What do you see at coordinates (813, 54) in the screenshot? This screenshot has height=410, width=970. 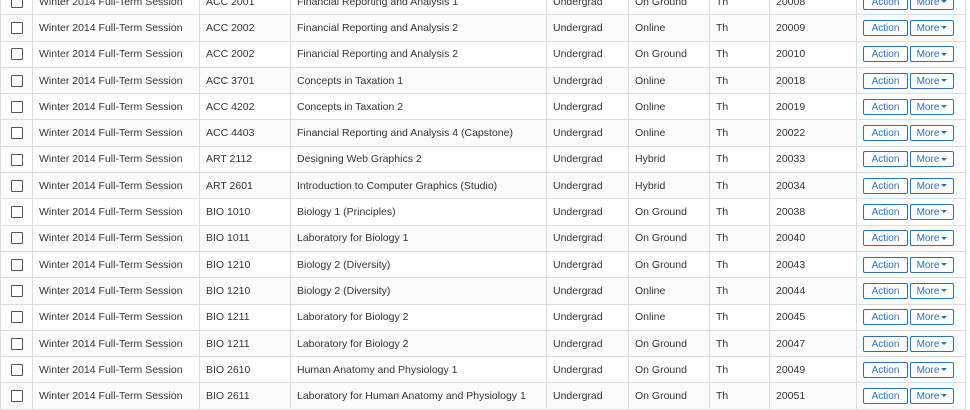 I see `crn-cell: 20010` at bounding box center [813, 54].